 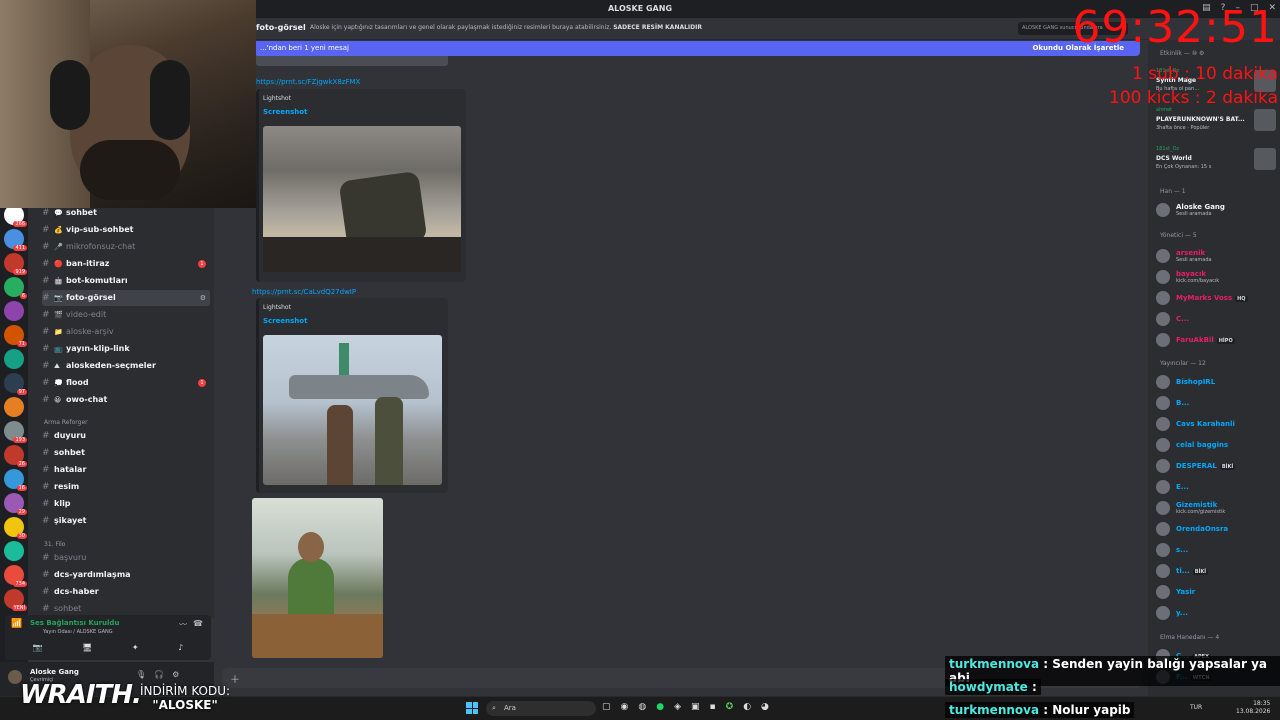 I want to click on xbox-icon: ✪, so click(x=730, y=707).